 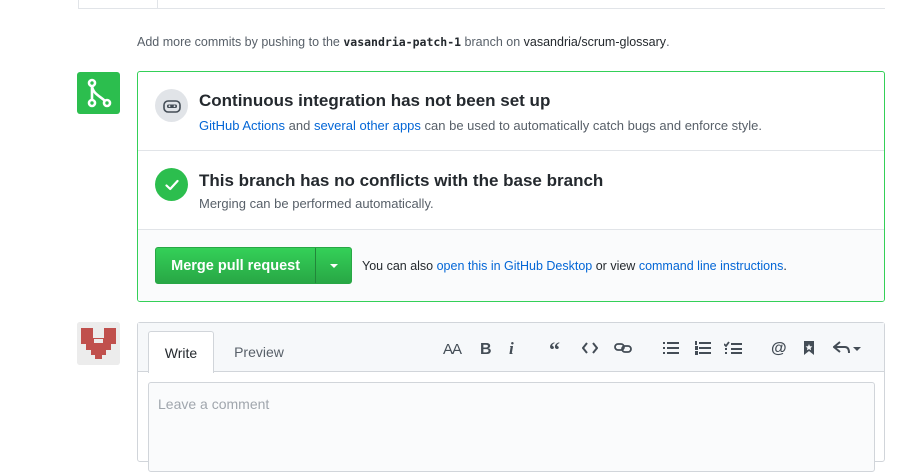 I want to click on ci-and-text: and, so click(x=299, y=125).